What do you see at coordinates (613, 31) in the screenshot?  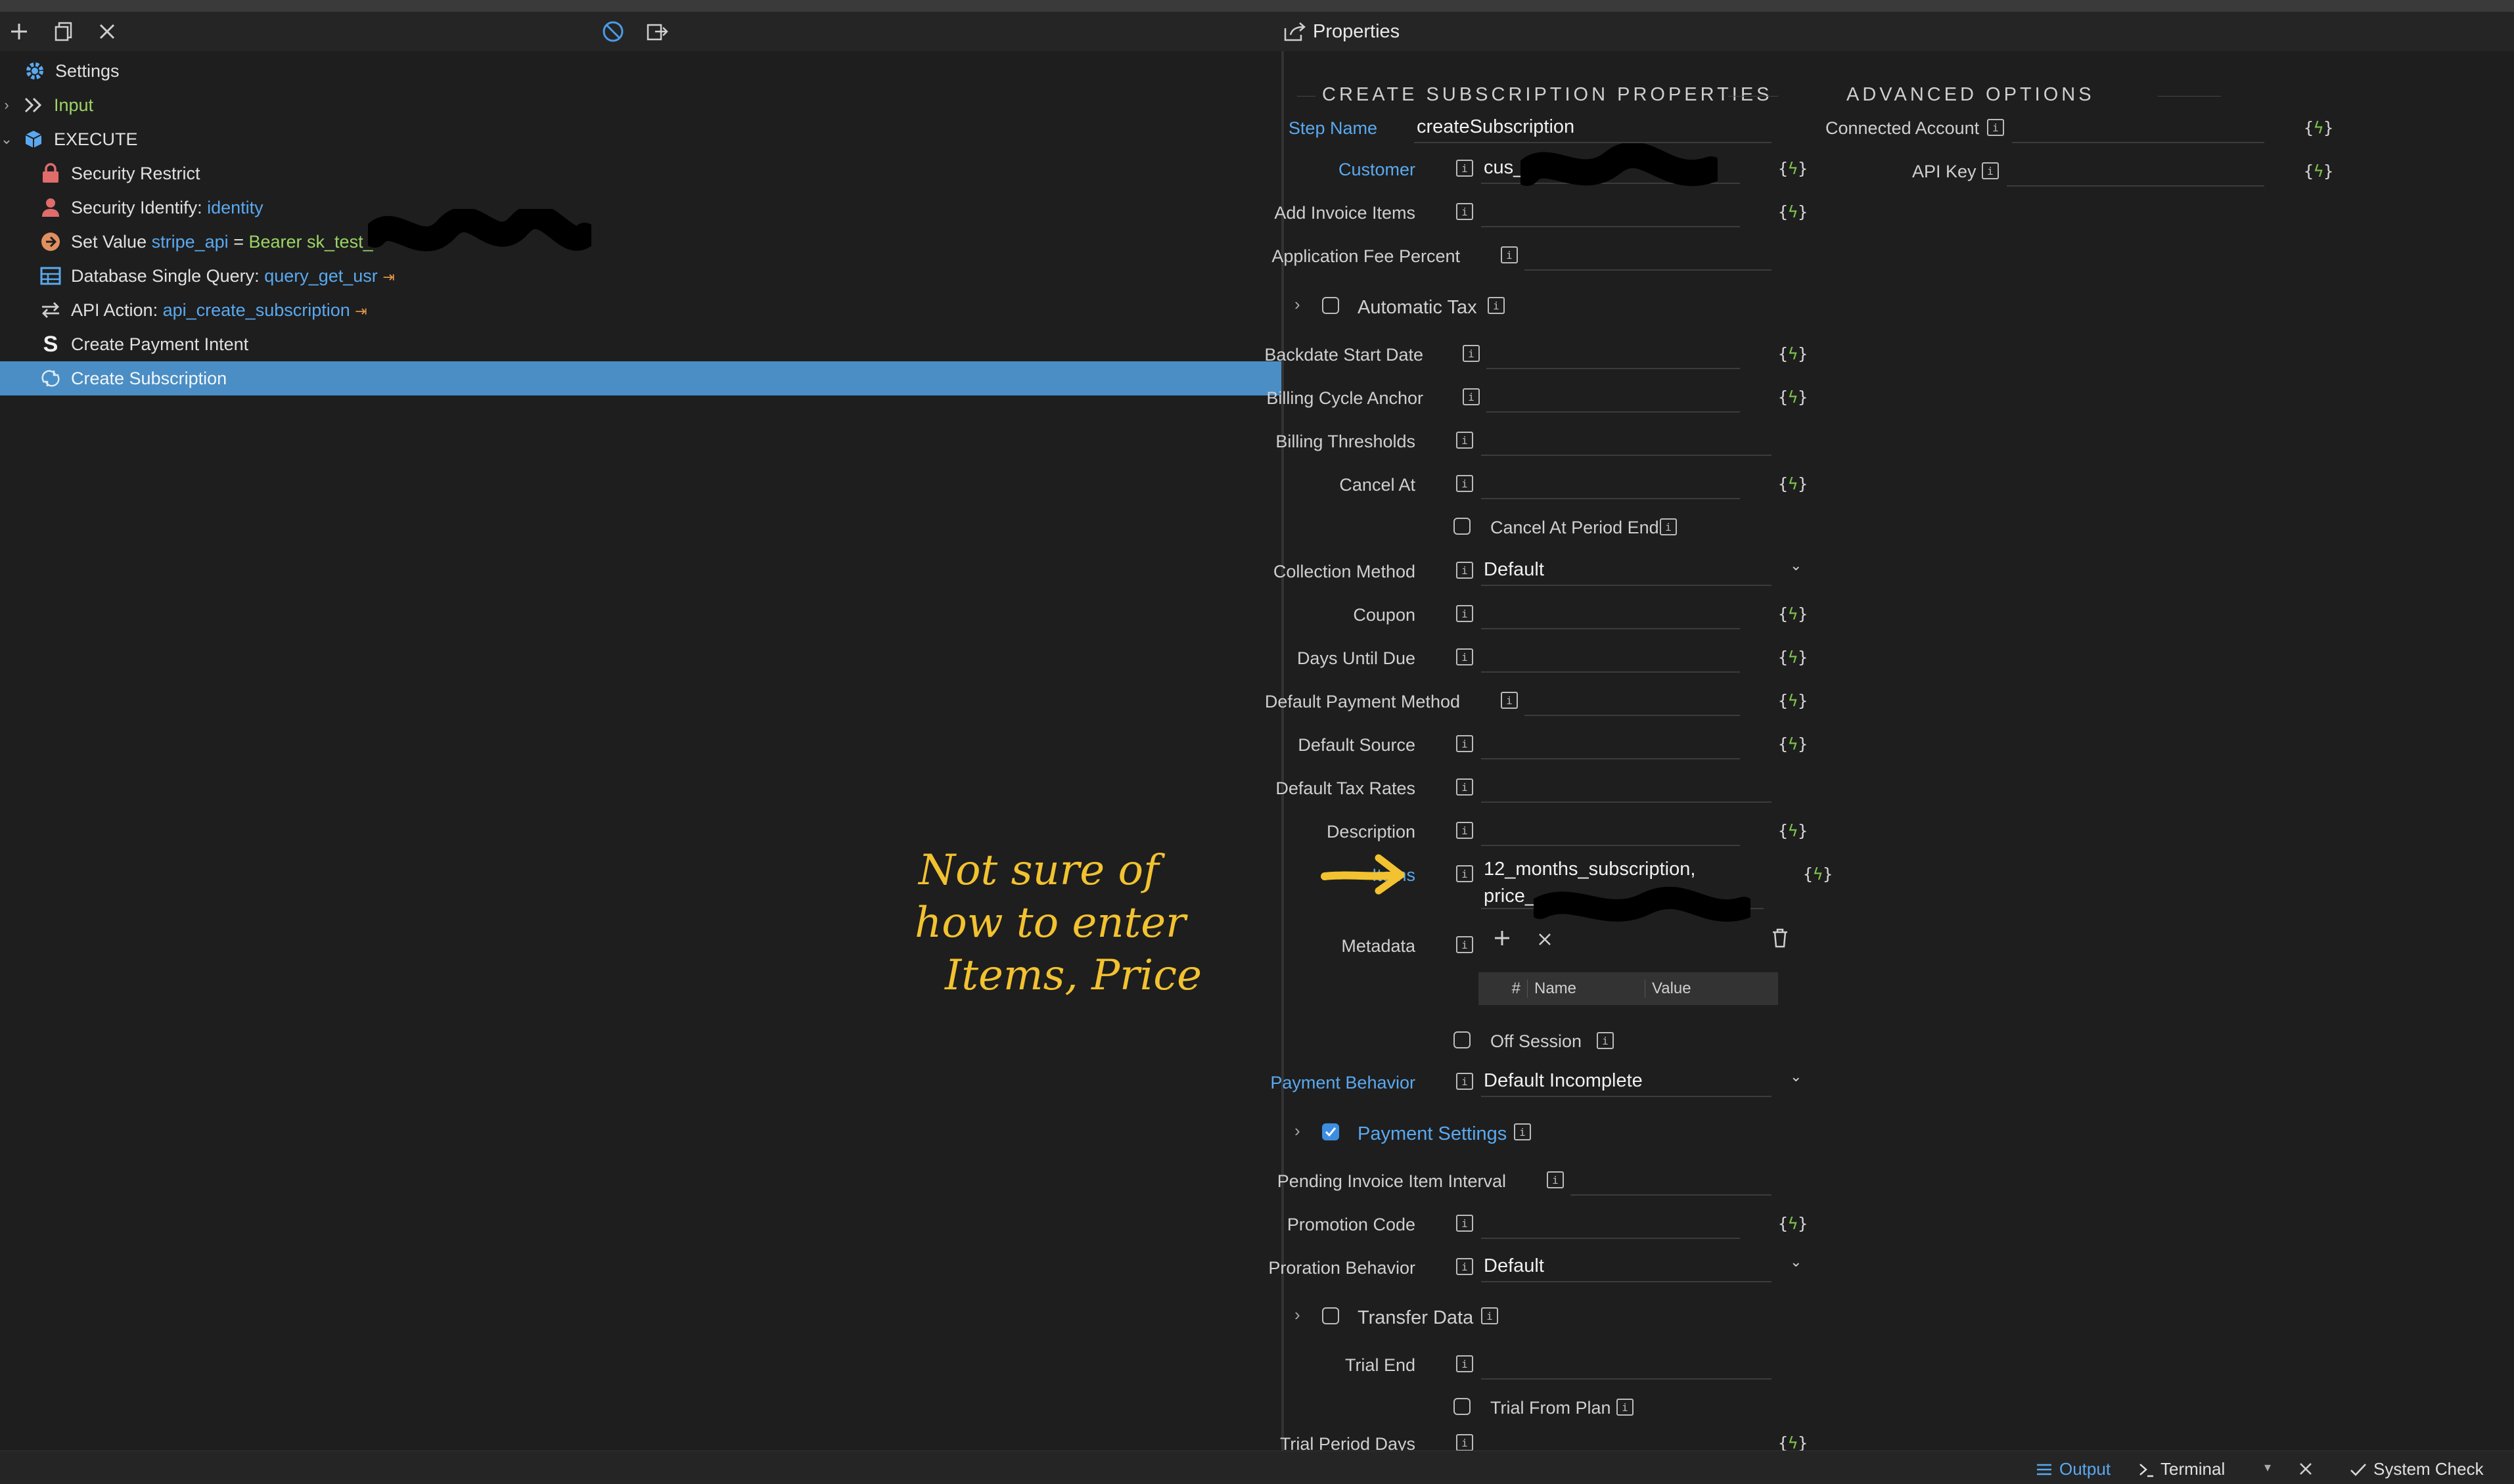 I see `disable-icon` at bounding box center [613, 31].